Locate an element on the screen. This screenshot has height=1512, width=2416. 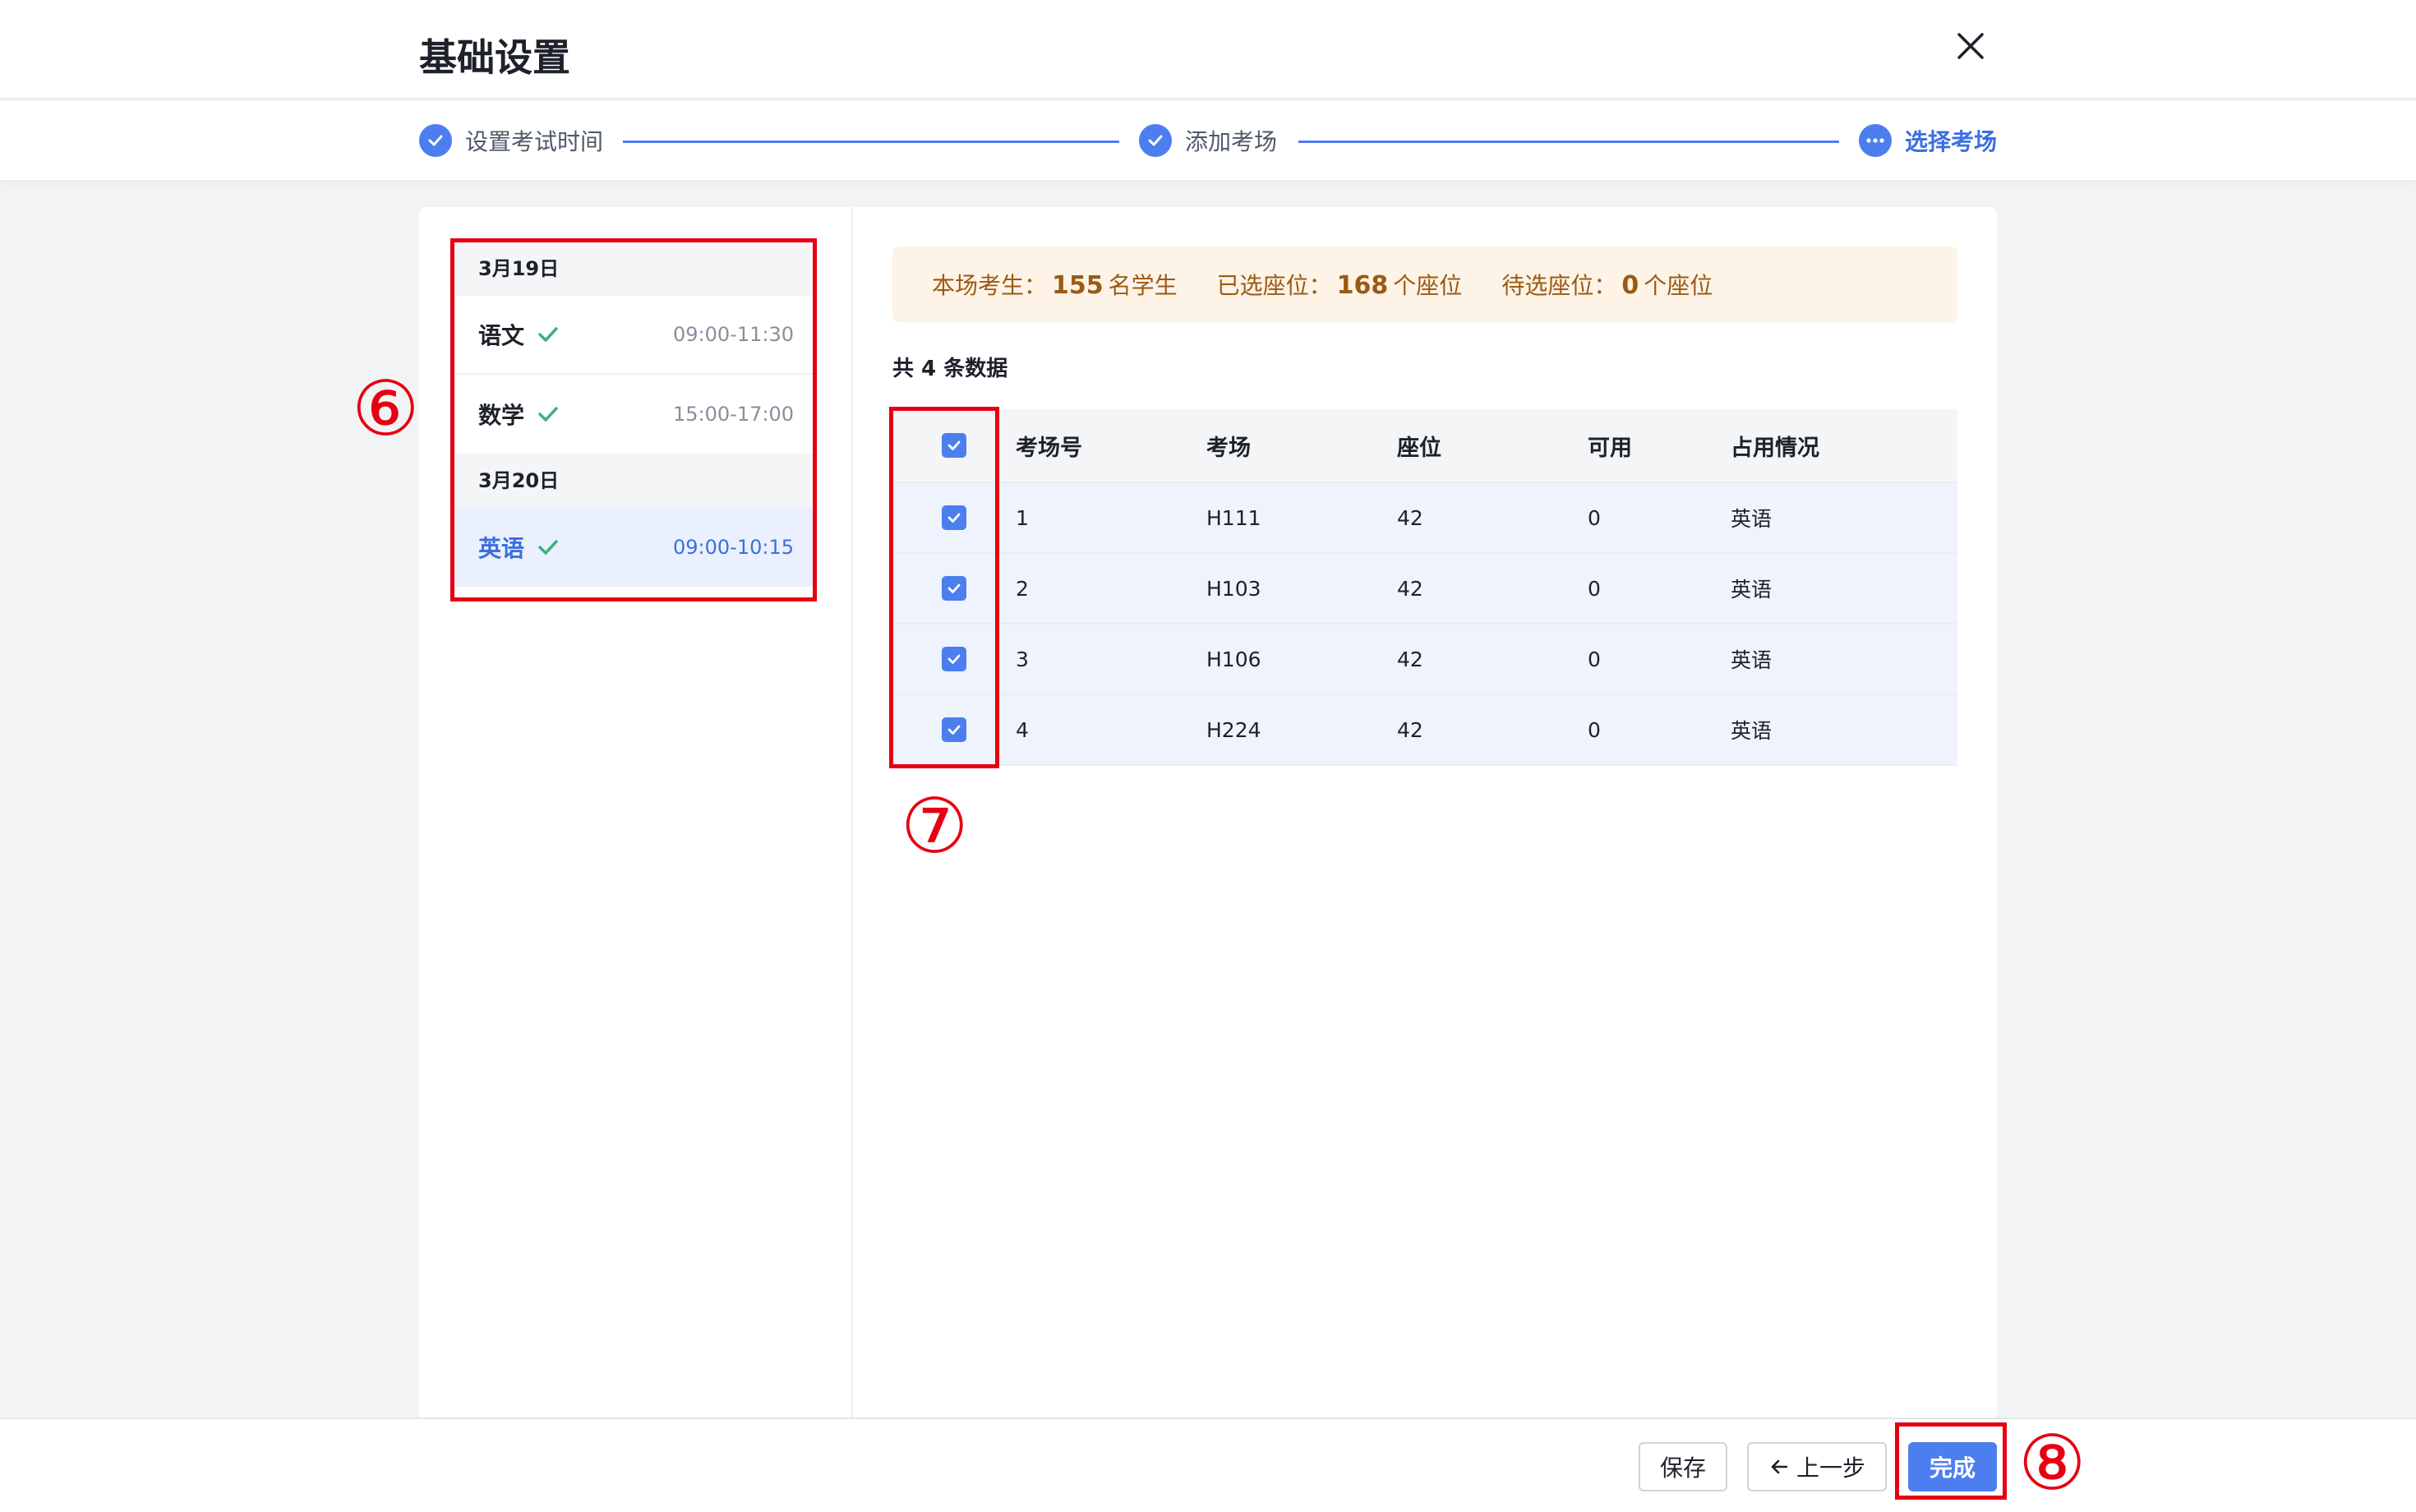
close-icon is located at coordinates (1971, 46).